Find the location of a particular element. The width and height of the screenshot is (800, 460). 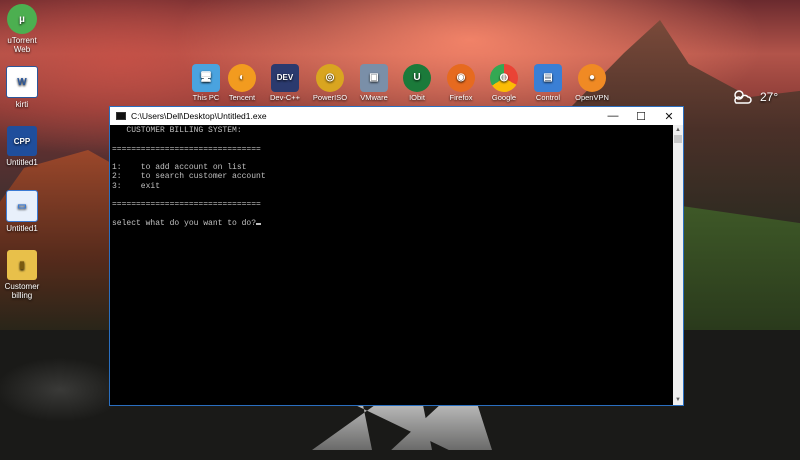

desktop-icon-untitled1-exe: ▭ Untitled1 is located at coordinates (26, 211).